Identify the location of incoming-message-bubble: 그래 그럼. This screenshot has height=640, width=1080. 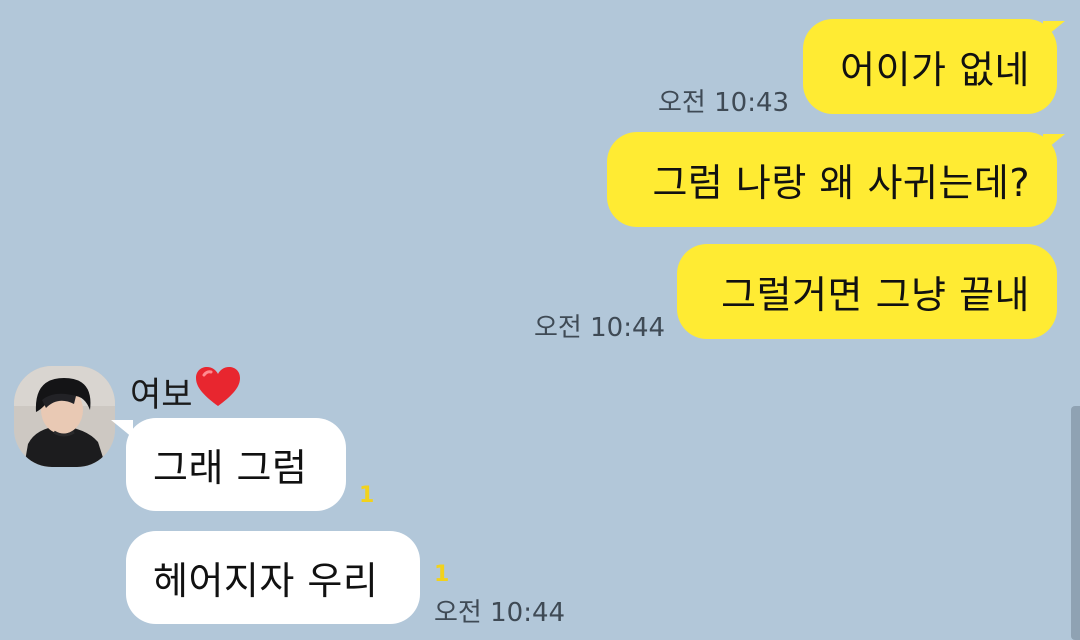
(236, 464).